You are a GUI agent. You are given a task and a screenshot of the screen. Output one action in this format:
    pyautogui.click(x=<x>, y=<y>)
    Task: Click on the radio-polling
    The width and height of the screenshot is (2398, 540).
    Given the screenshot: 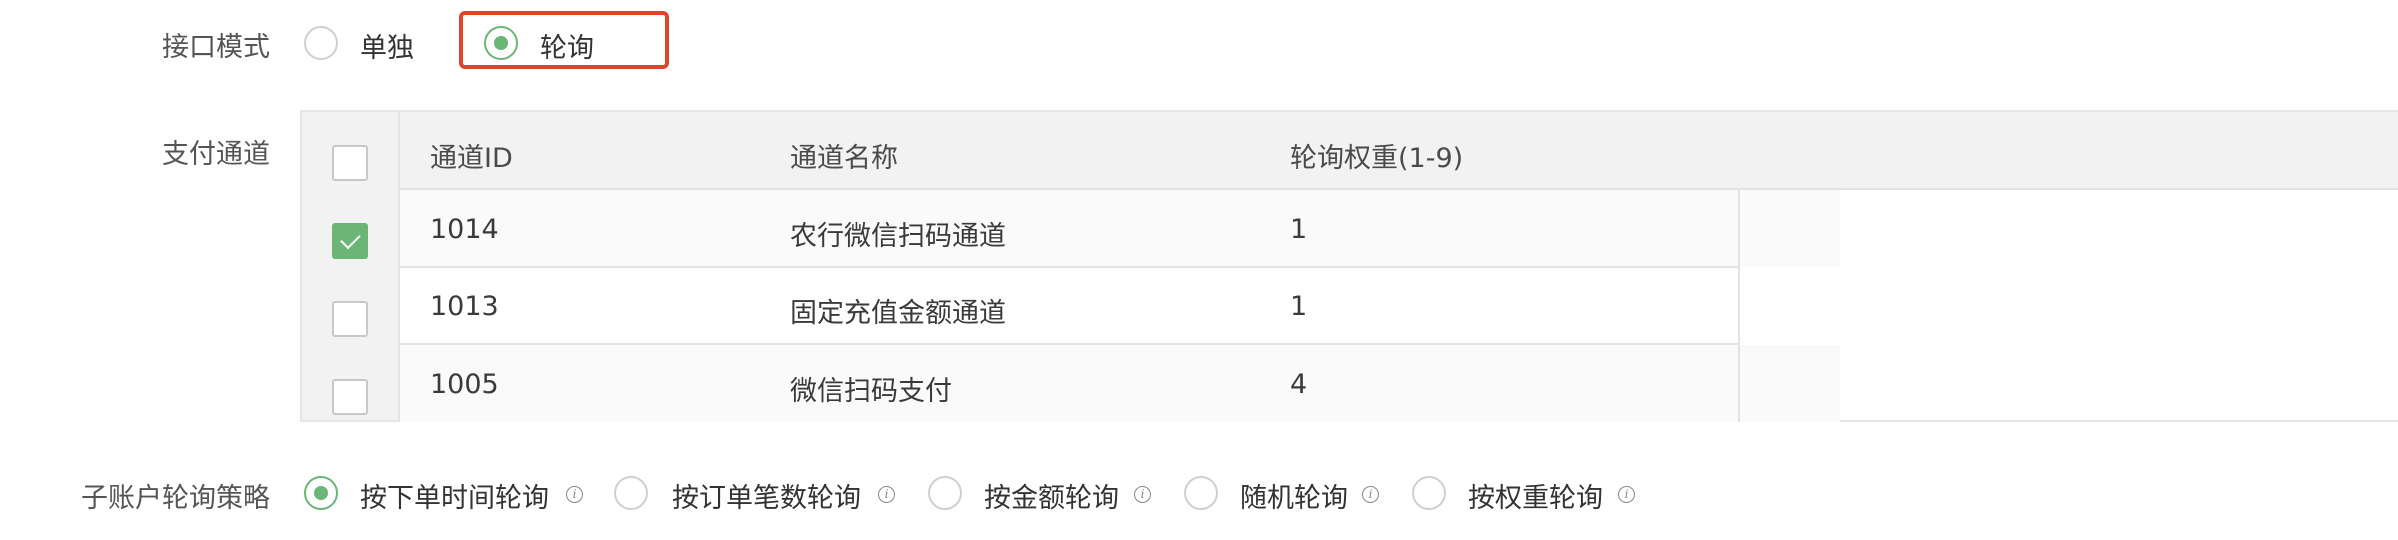 What is the action you would take?
    pyautogui.click(x=501, y=43)
    